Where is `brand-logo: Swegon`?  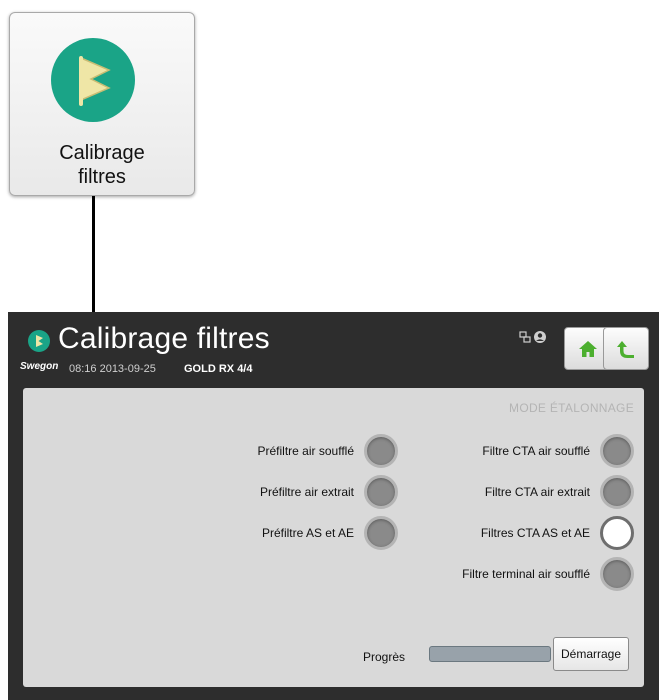
brand-logo: Swegon is located at coordinates (39, 366).